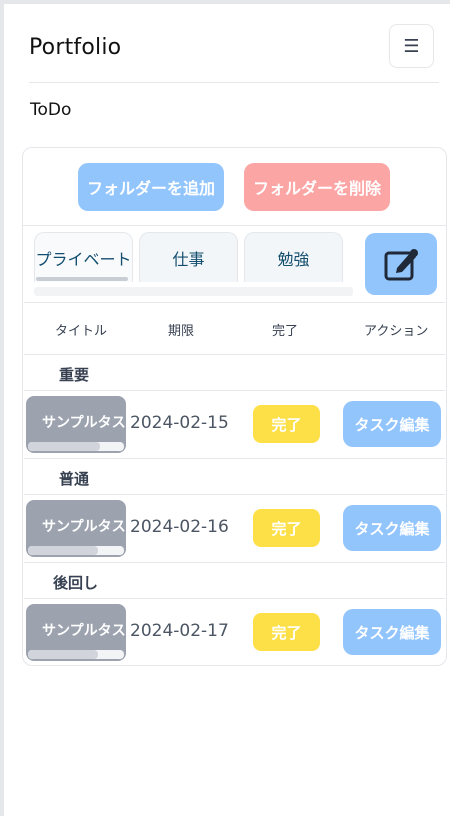 The image size is (450, 816). I want to click on folder-tabs: プライベート 仕事 勉強, so click(234, 263).